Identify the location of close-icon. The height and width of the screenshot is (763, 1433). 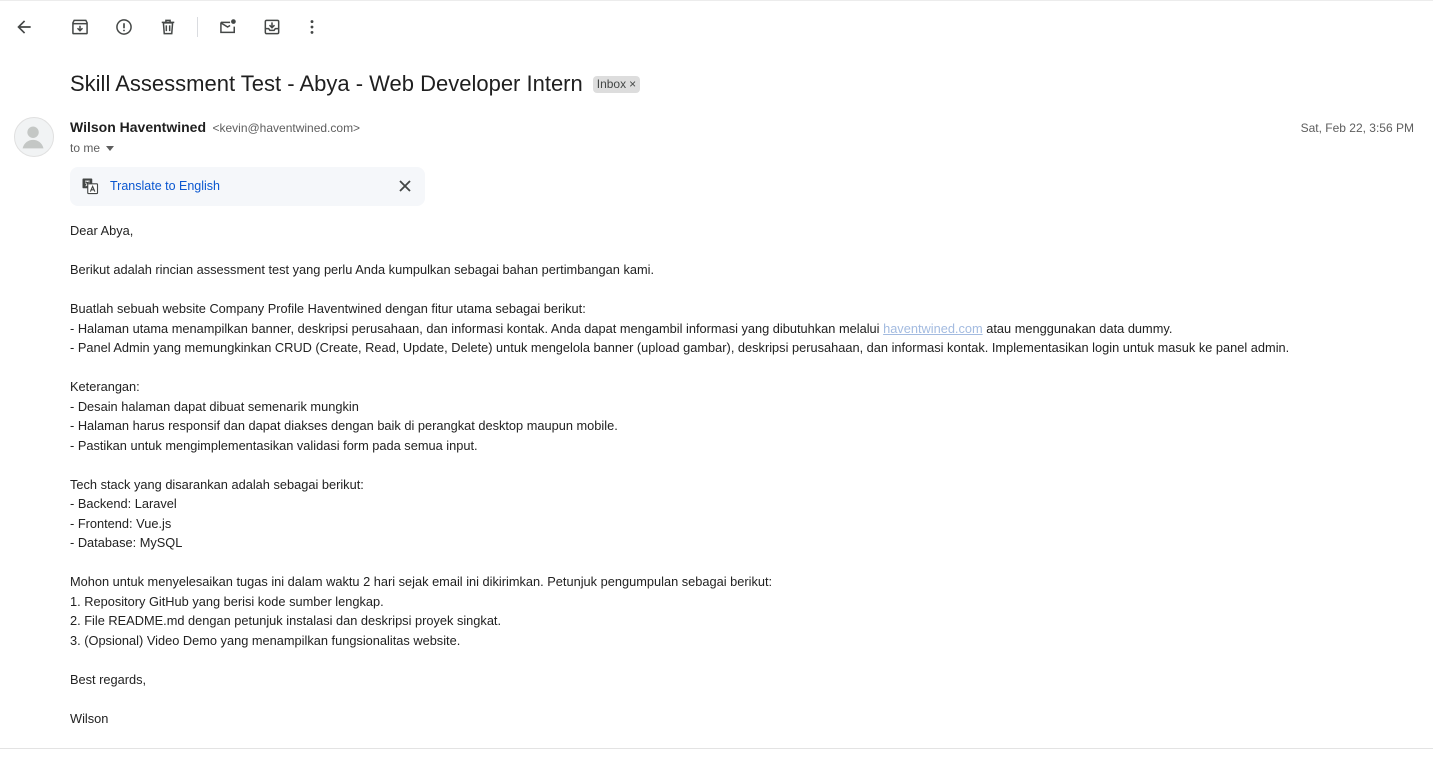
(405, 186).